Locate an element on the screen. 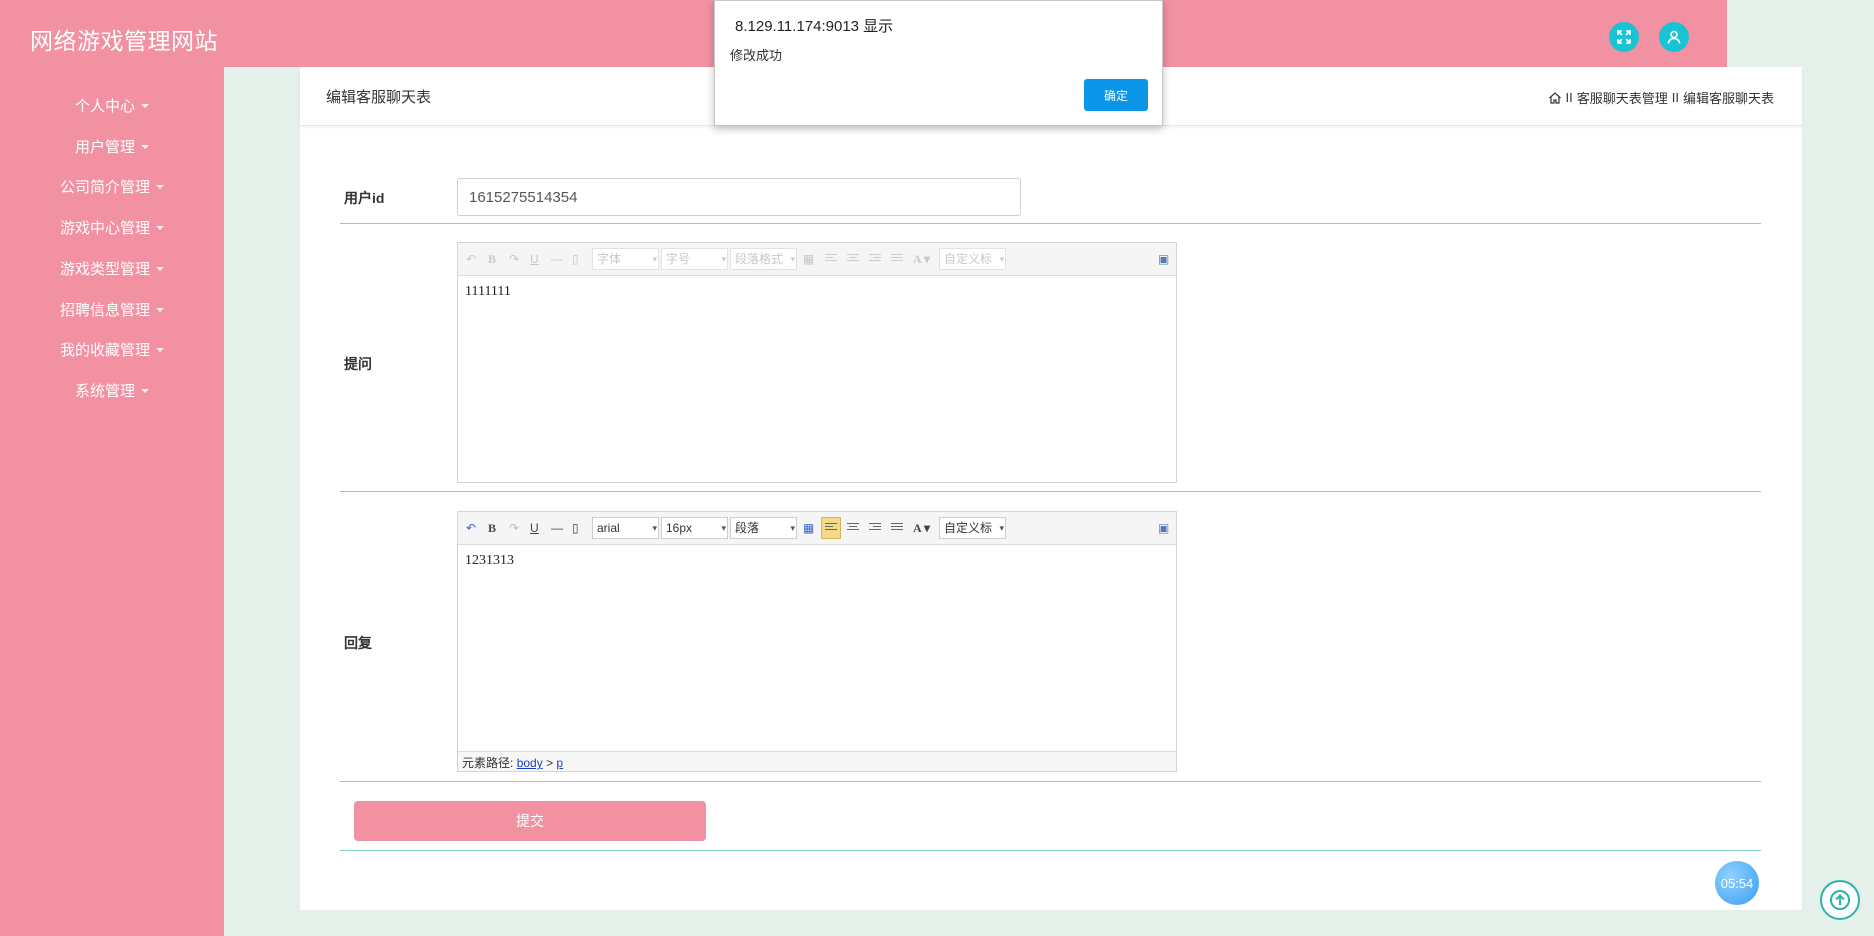 The height and width of the screenshot is (936, 1874). sidebar-item-recruitment: 招聘信息管理 is located at coordinates (112, 309).